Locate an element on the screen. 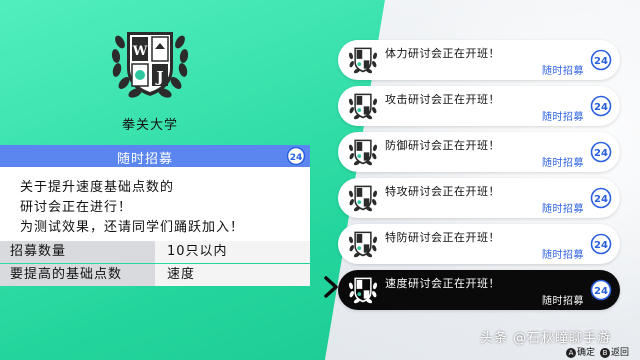  stat-label: 招募数量 is located at coordinates (77, 252).